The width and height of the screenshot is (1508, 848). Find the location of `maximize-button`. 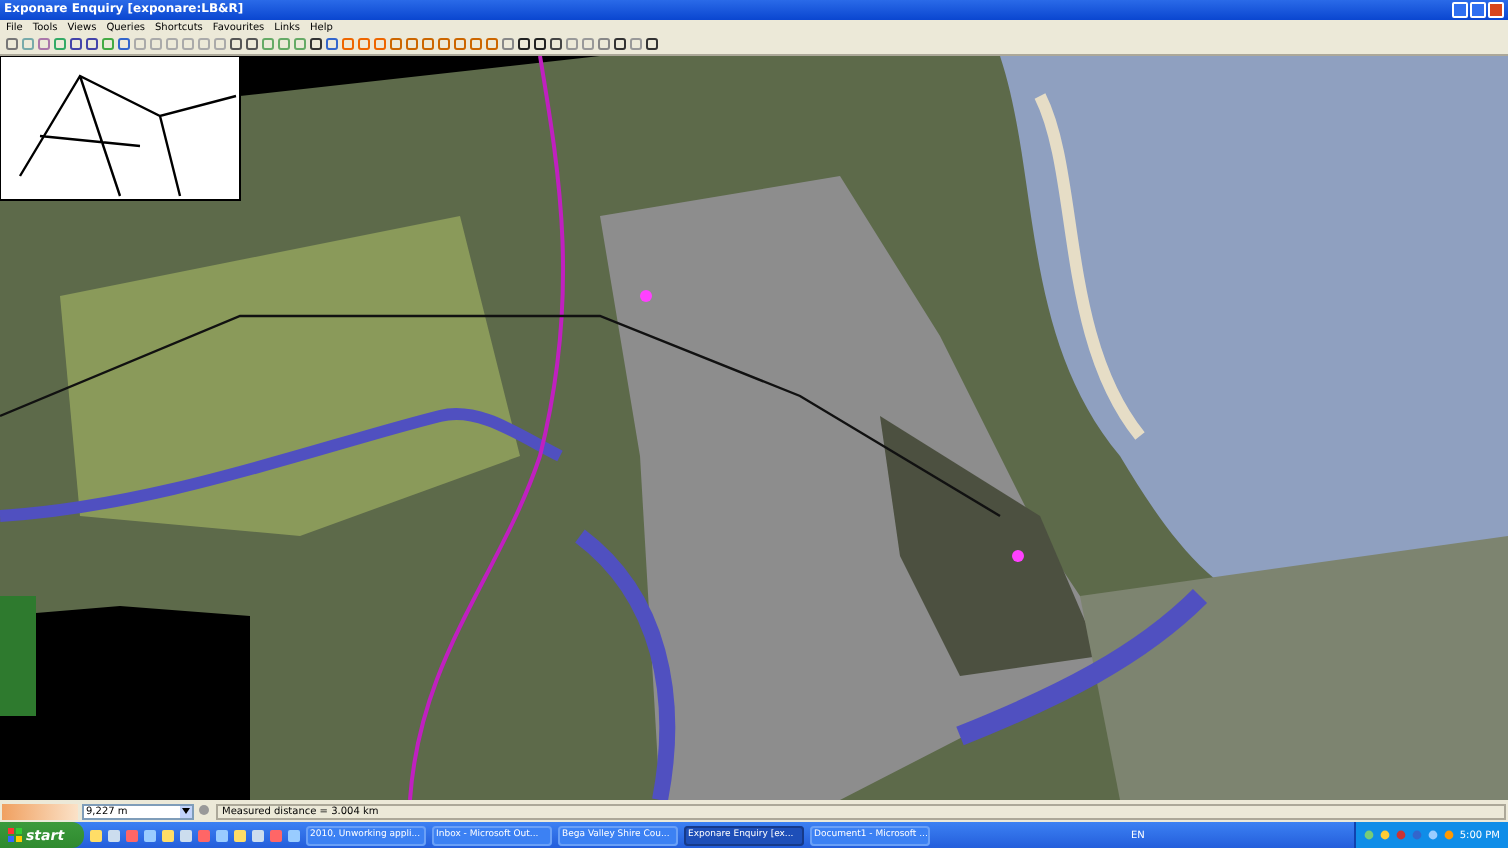

maximize-button is located at coordinates (1478, 9).